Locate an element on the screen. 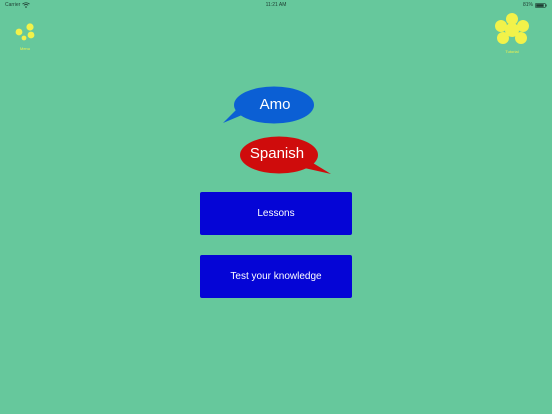 The height and width of the screenshot is (414, 552). menu-label: Menu is located at coordinates (24, 48).